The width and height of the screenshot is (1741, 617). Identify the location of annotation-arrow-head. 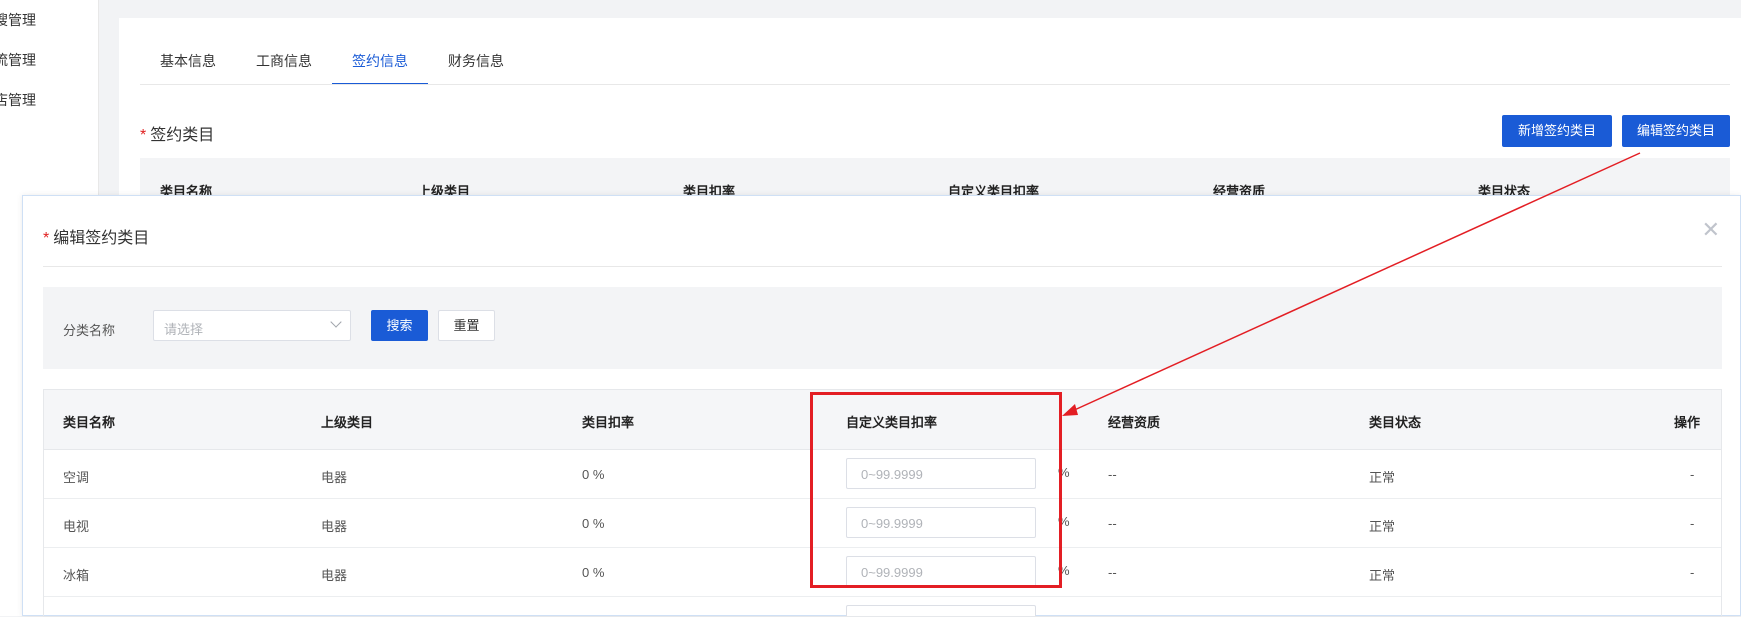
(1070, 410).